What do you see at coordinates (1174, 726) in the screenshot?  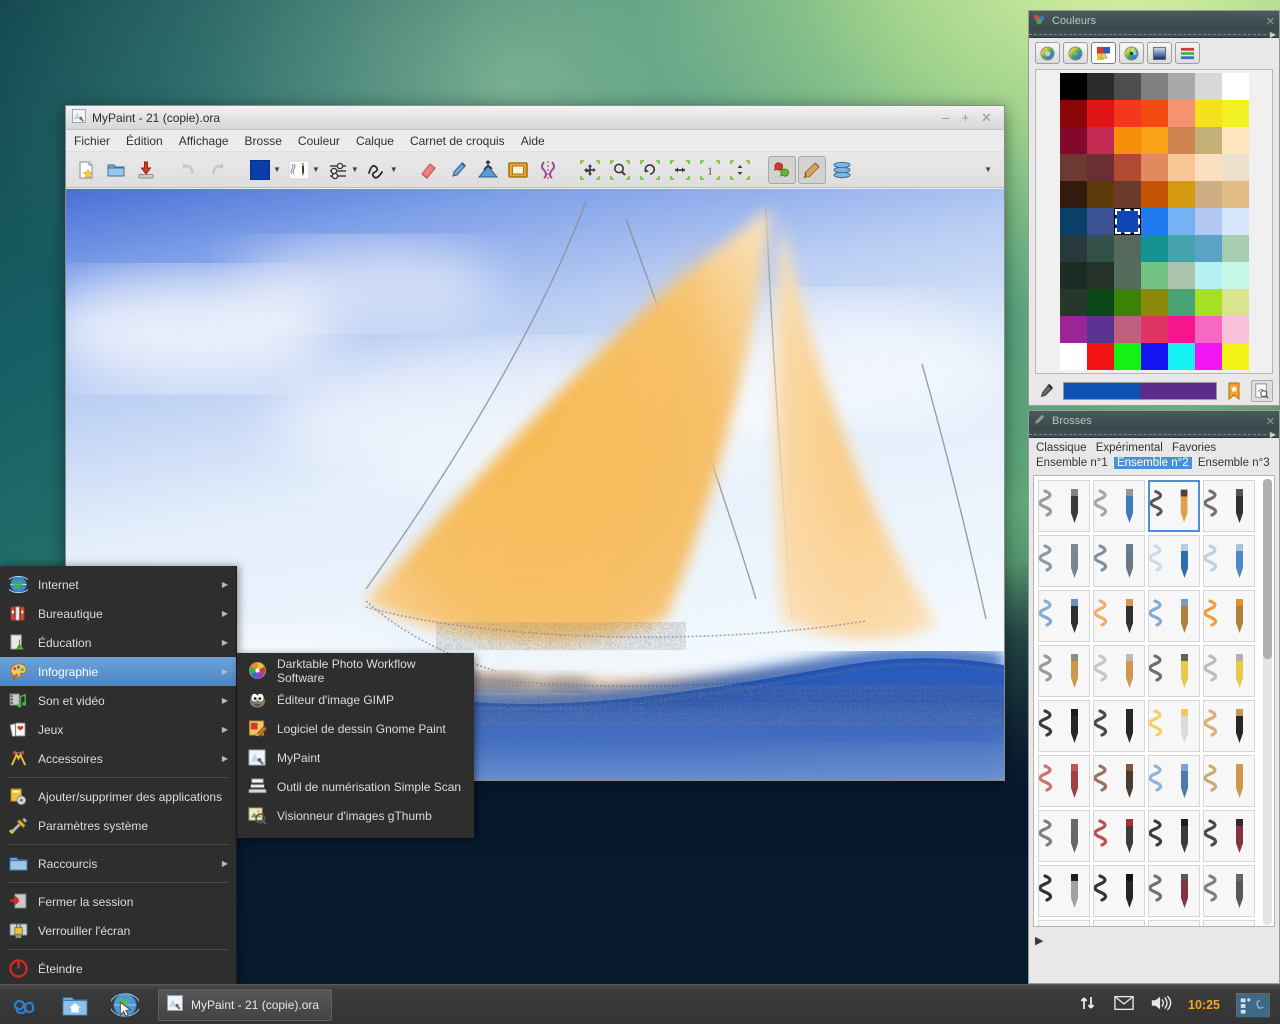 I see `watercolor-yellow` at bounding box center [1174, 726].